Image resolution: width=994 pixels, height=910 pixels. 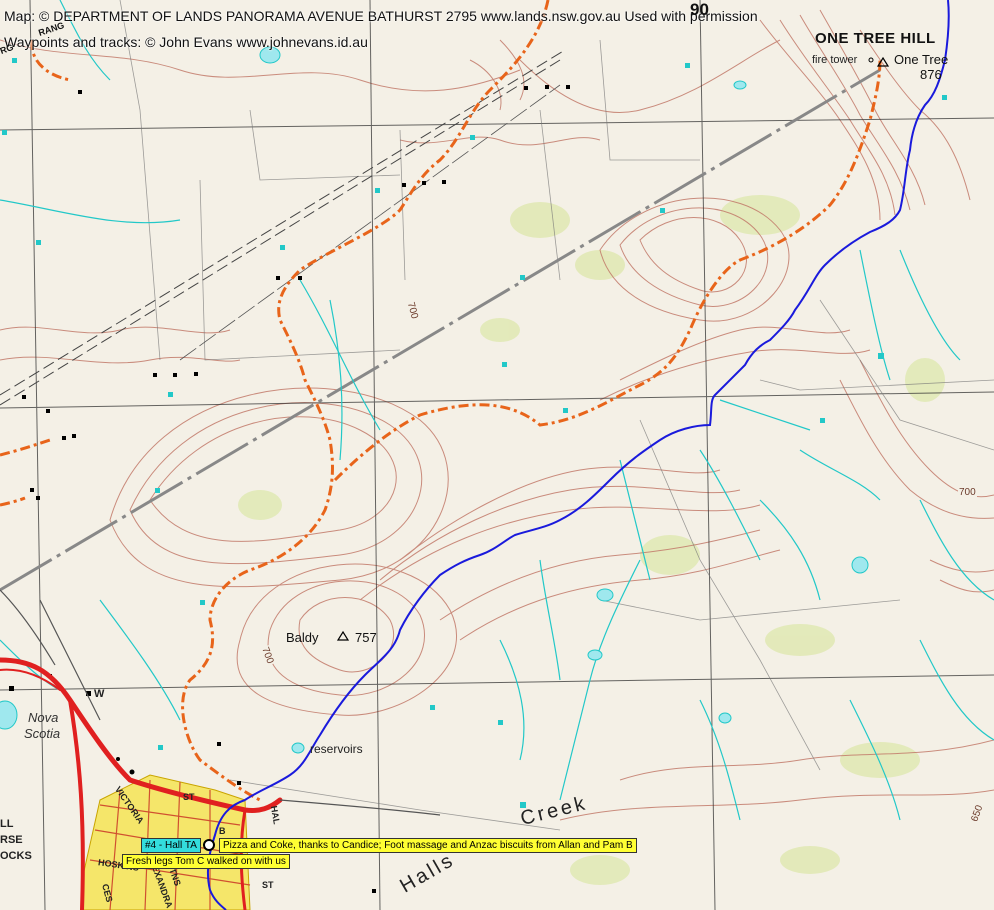 I want to click on w-label: W, so click(x=99, y=694).